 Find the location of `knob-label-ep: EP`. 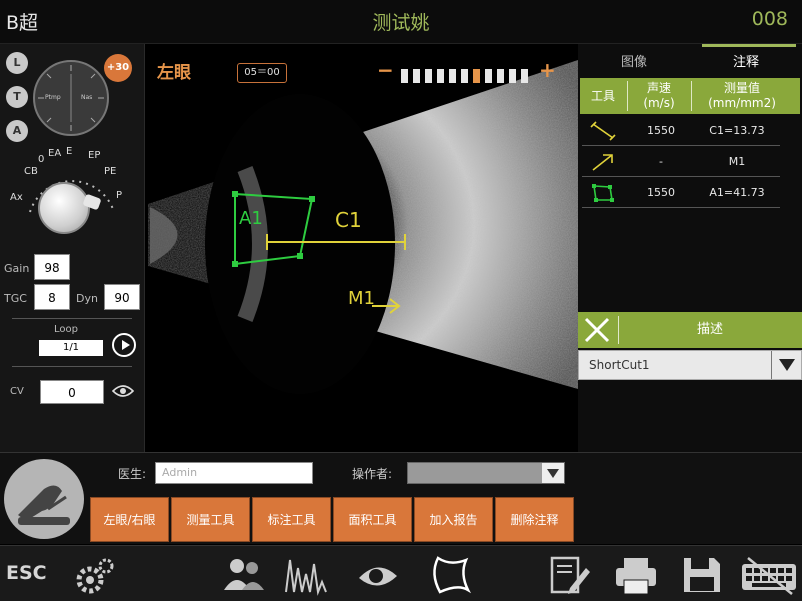

knob-label-ep: EP is located at coordinates (94, 155).